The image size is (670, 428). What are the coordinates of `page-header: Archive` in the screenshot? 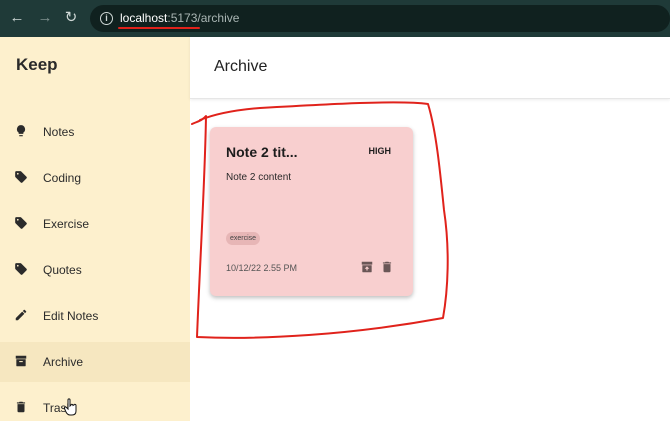 It's located at (430, 68).